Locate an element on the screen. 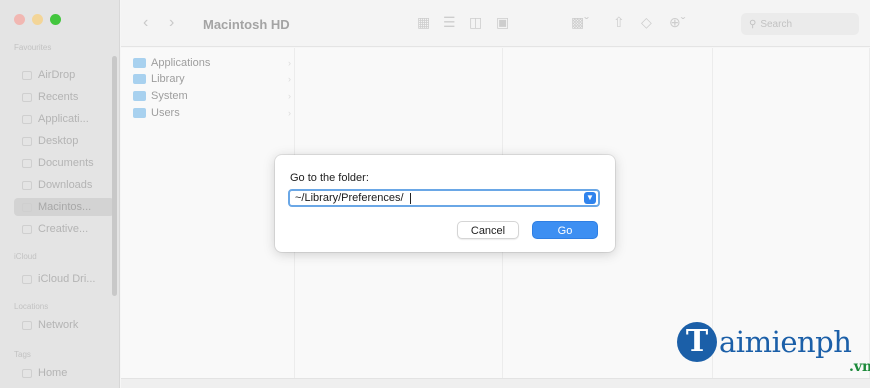  back-button: ‹ is located at coordinates (145, 23).